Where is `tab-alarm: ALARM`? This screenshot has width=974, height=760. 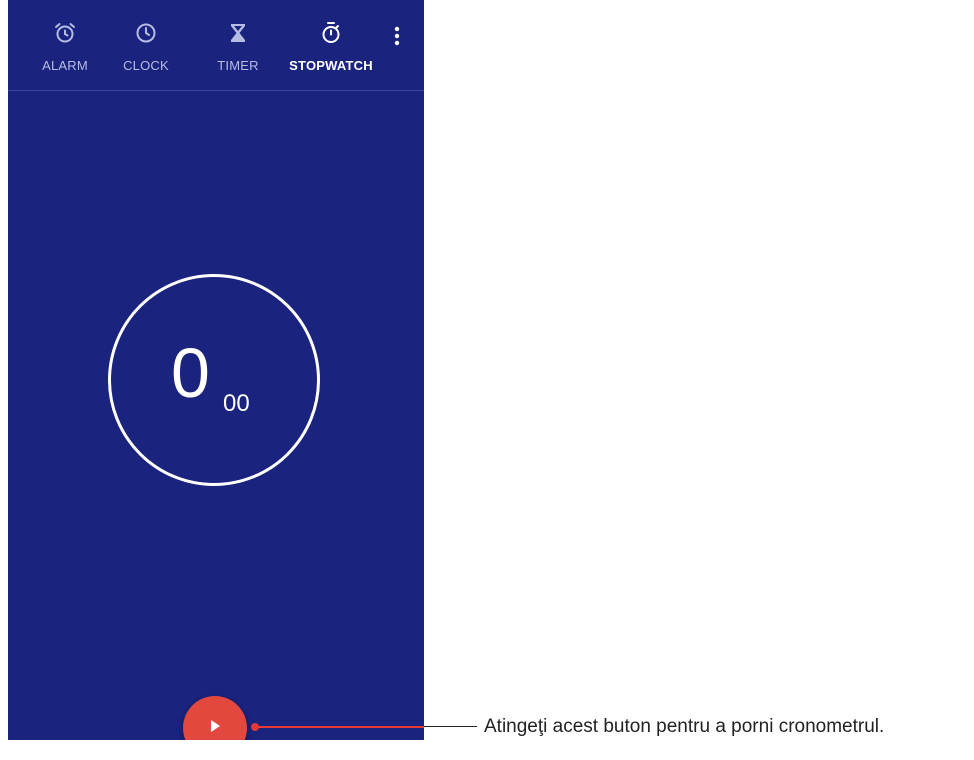 tab-alarm: ALARM is located at coordinates (65, 45).